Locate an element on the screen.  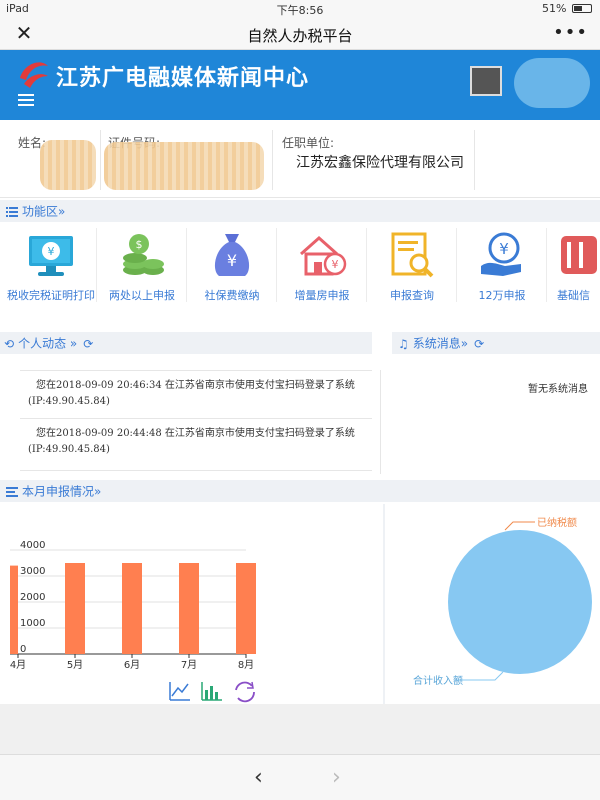
y-tick-label: 2000 is located at coordinates (32, 597).